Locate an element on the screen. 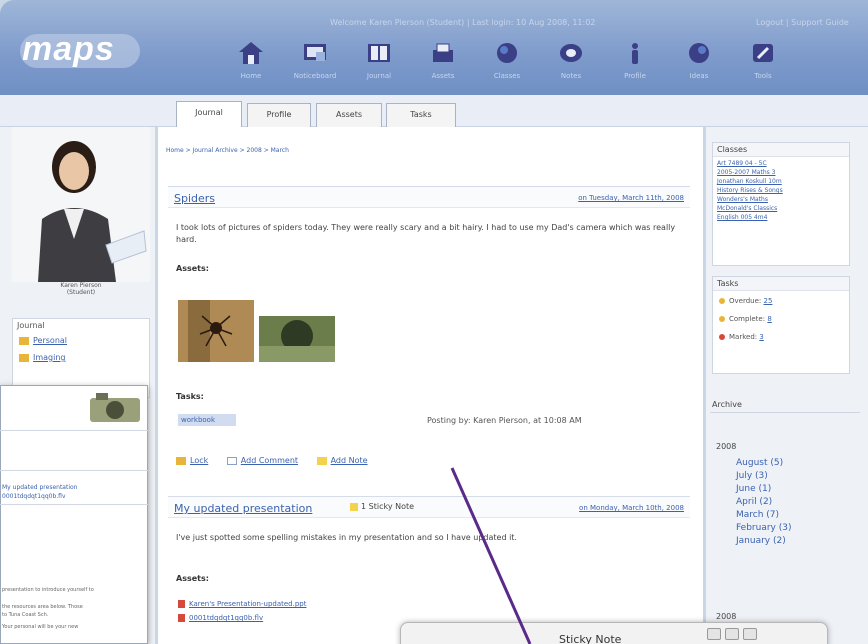 Image resolution: width=868 pixels, height=644 pixels. nav-profile: Profile is located at coordinates (635, 64).